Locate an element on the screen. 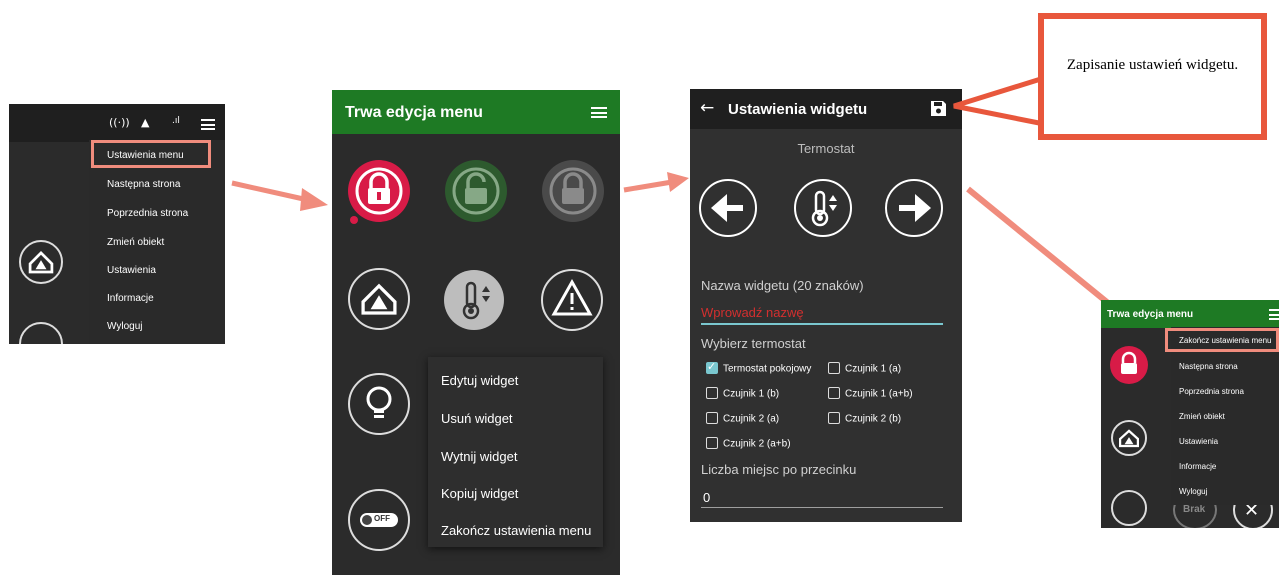 The width and height of the screenshot is (1279, 575). bulb-widget-icon is located at coordinates (379, 404).